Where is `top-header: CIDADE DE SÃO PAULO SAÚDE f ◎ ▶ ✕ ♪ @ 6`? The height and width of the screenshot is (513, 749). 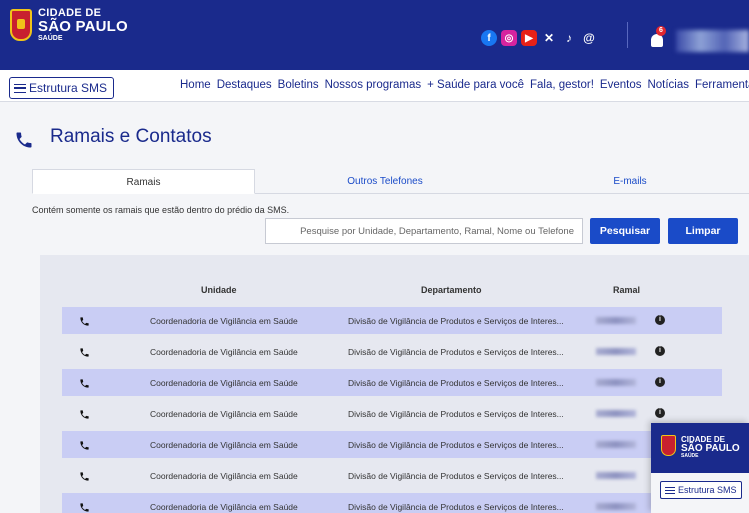 top-header: CIDADE DE SÃO PAULO SAÚDE f ◎ ▶ ✕ ♪ @ 6 is located at coordinates (374, 35).